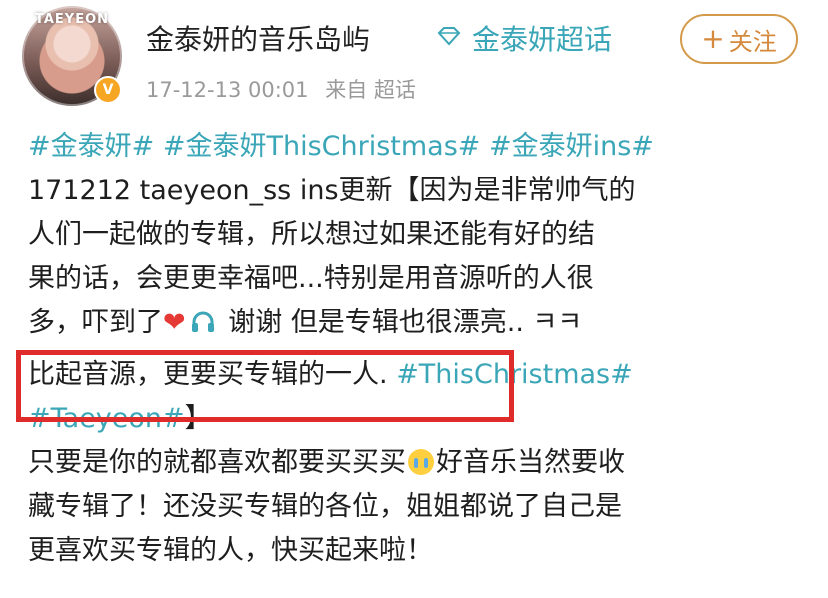 The height and width of the screenshot is (598, 828). I want to click on highlight-box, so click(265, 386).